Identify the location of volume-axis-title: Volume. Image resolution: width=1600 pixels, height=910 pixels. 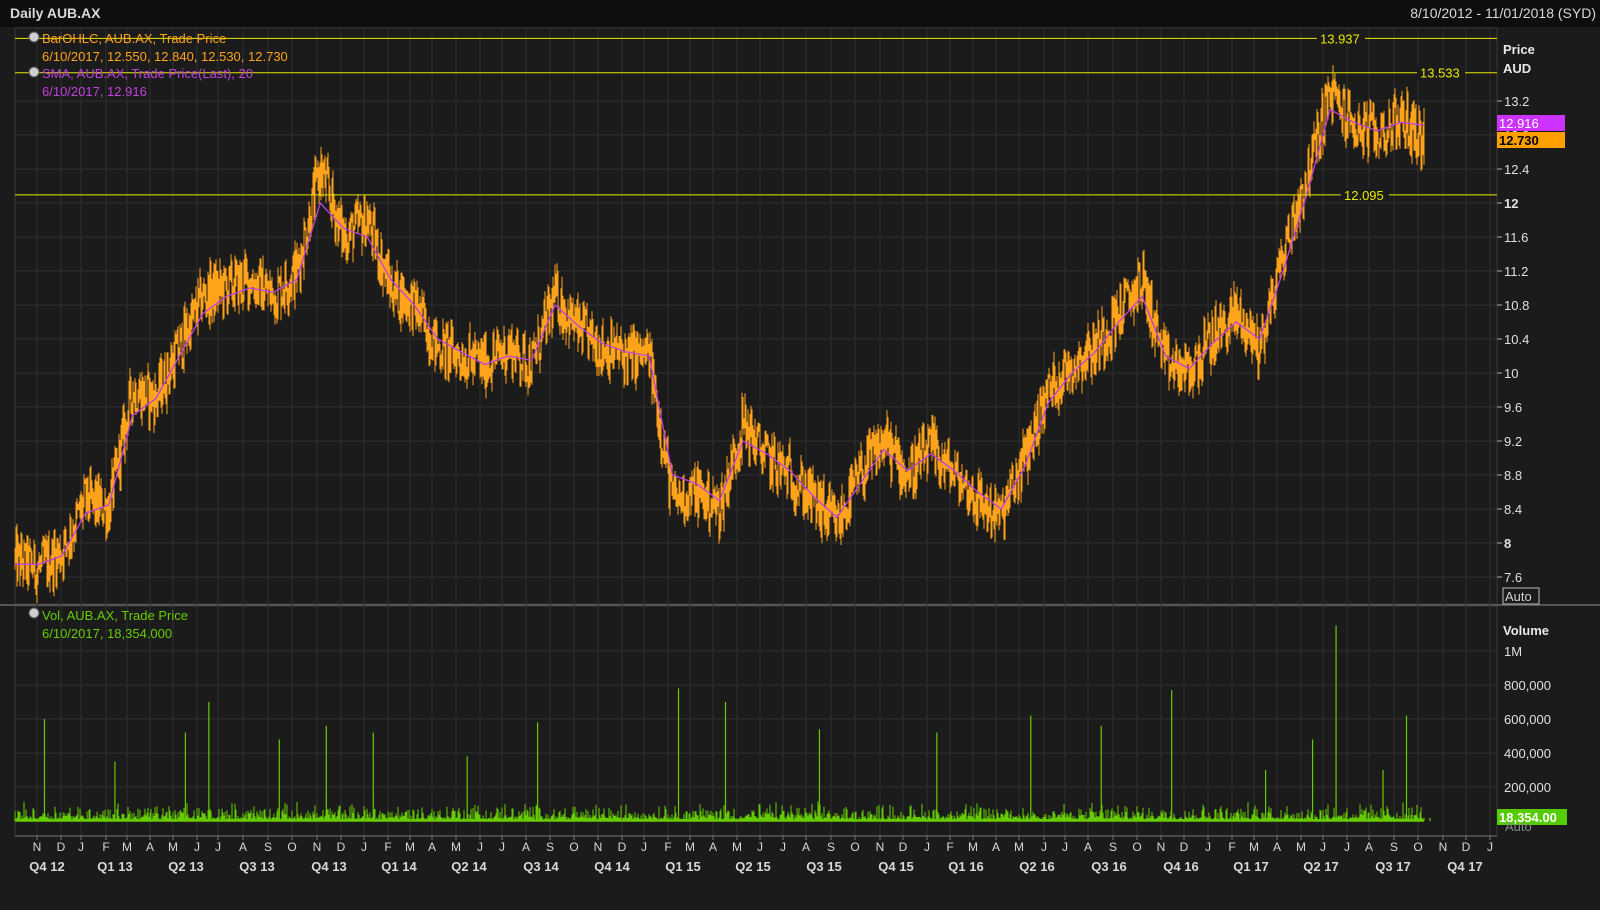
(1526, 630).